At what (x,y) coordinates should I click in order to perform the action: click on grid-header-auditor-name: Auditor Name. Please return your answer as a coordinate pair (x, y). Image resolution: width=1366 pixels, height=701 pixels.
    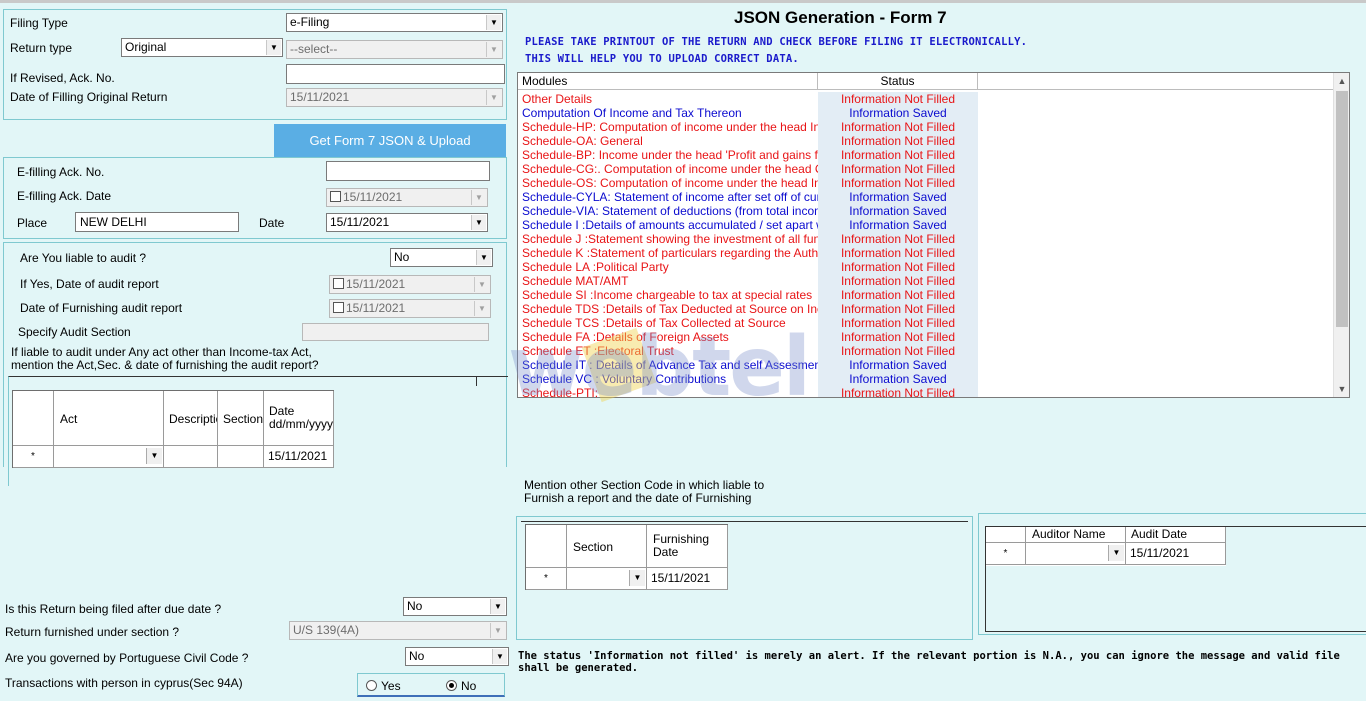
    Looking at the image, I should click on (1076, 535).